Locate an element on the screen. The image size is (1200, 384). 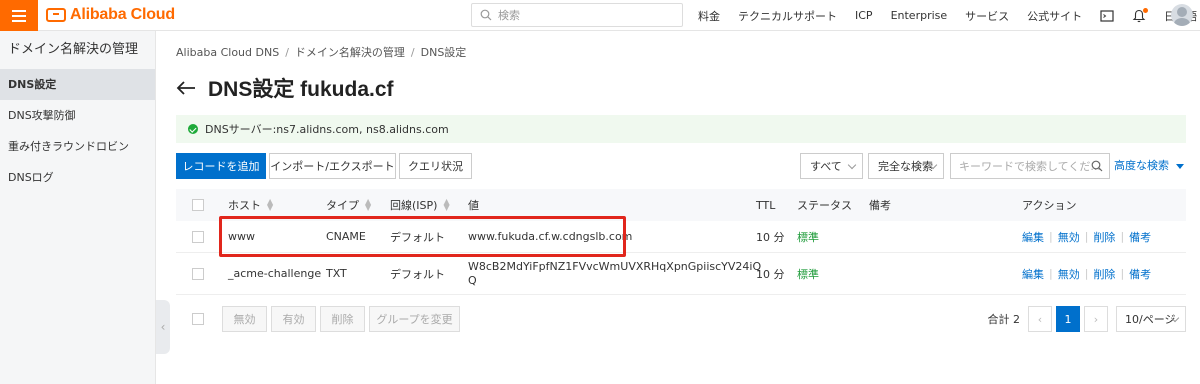
row-actions: 編集 | 無効 | 削除 | 備考 is located at coordinates (1086, 236).